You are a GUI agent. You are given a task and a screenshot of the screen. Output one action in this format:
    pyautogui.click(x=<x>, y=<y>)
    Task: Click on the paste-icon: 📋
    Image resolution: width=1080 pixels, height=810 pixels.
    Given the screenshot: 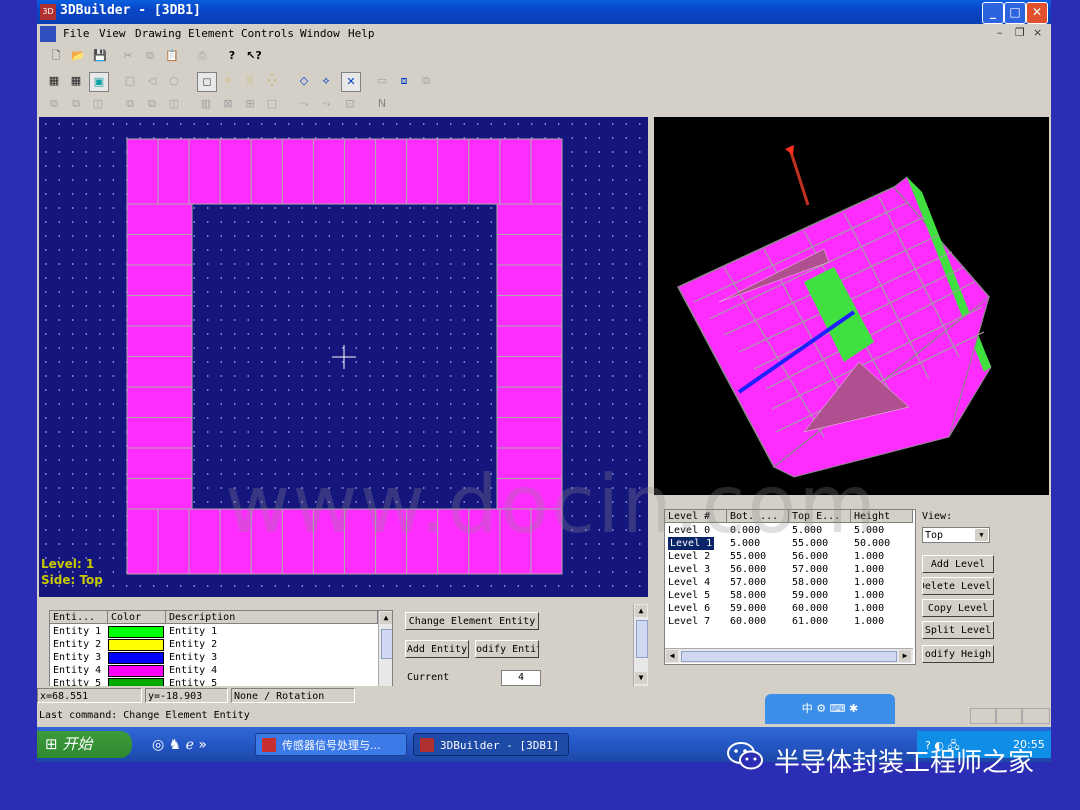 What is the action you would take?
    pyautogui.click(x=172, y=56)
    